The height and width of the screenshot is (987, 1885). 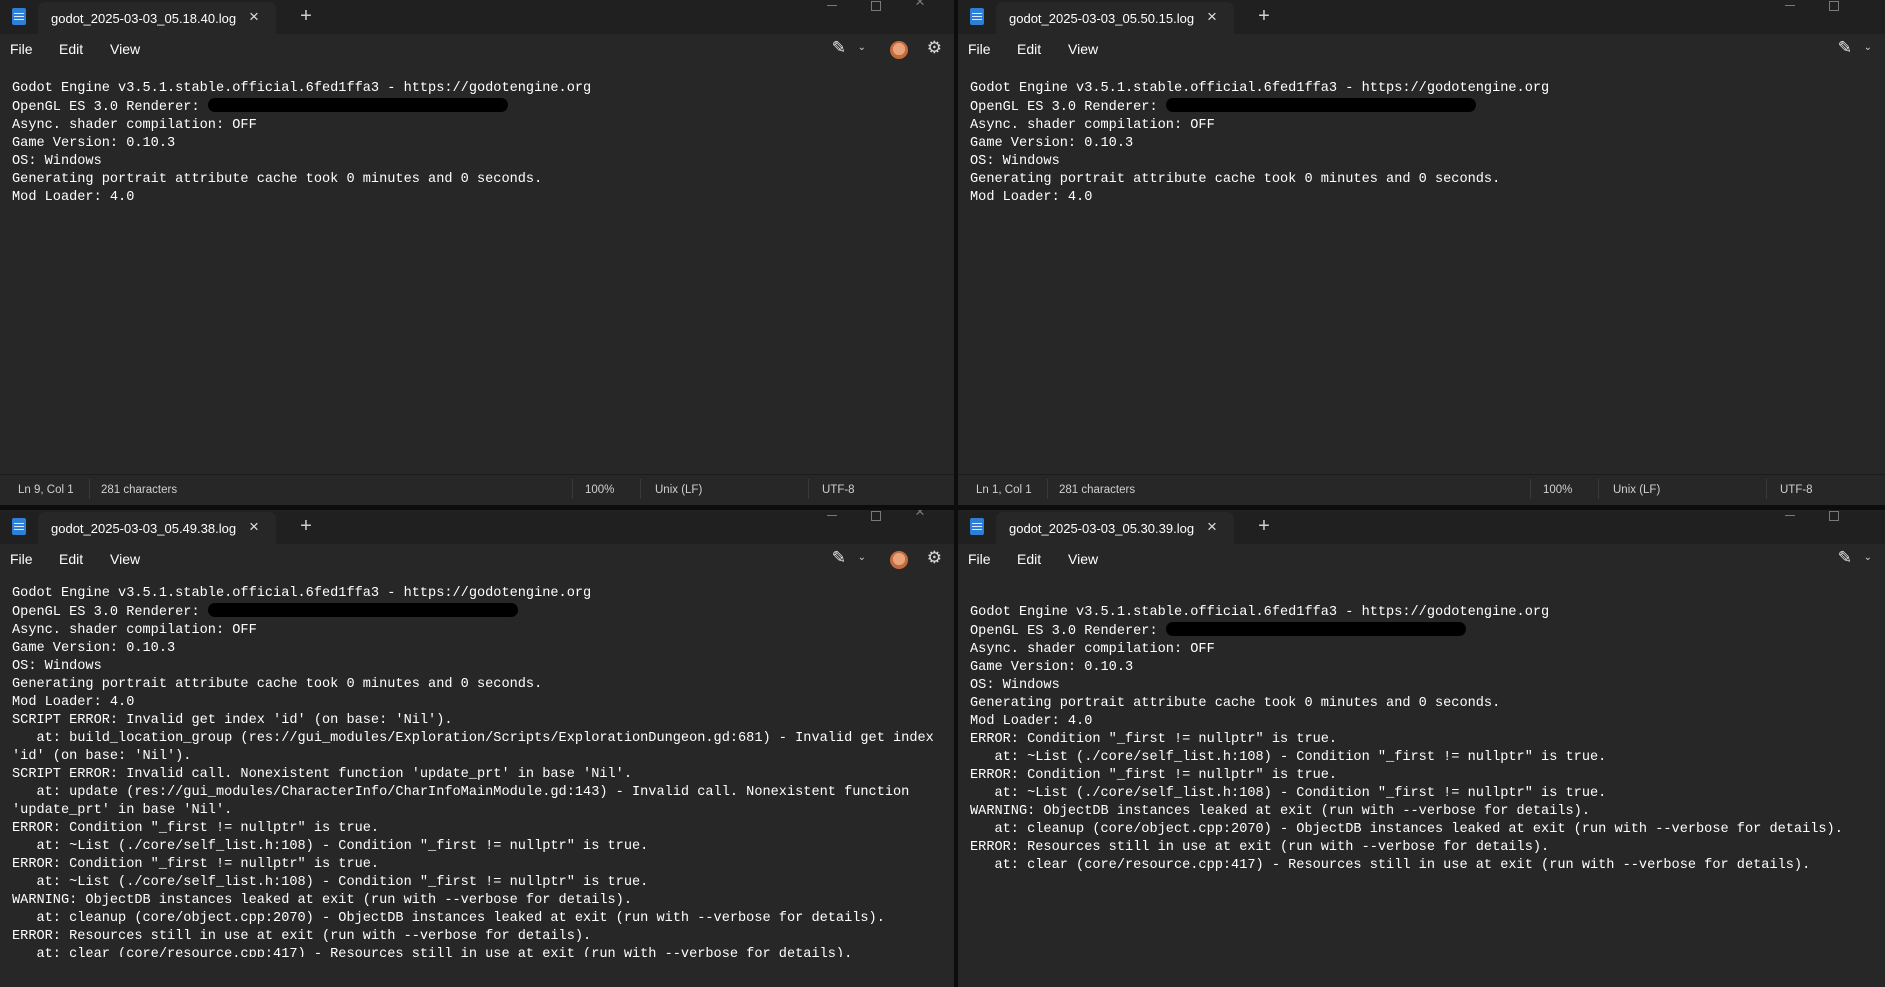 I want to click on menu-bar: File Edit View ✎ ⌄ ⚙, so click(x=477, y=49).